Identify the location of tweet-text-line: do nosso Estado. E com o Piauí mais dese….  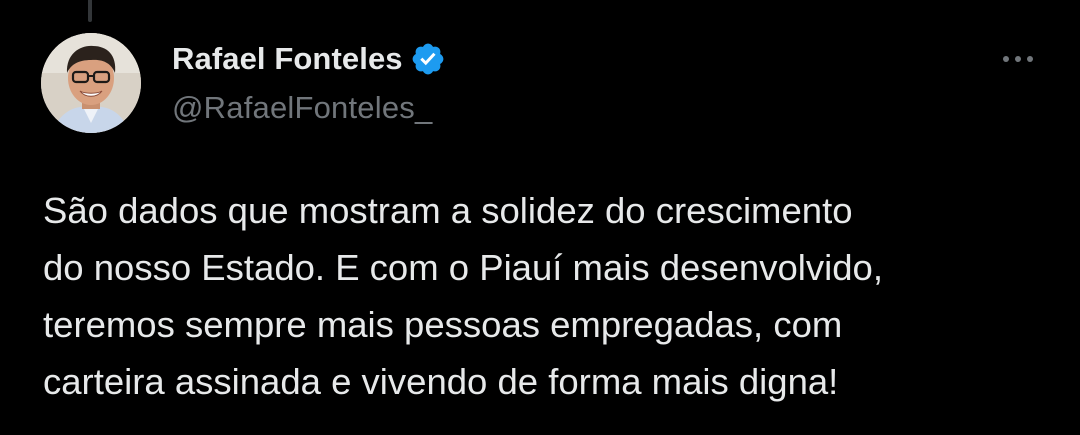
(463, 267).